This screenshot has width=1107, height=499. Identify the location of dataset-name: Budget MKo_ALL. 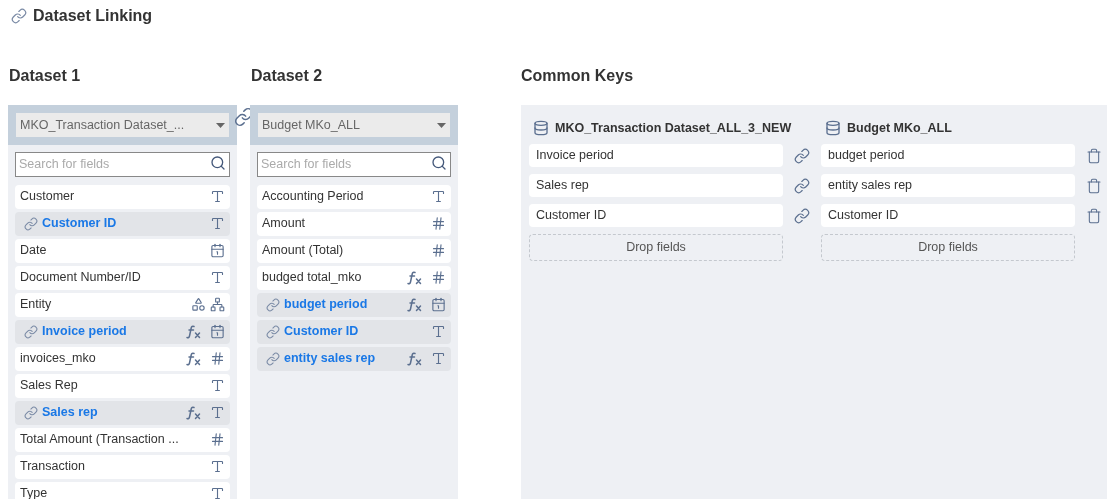
(899, 128).